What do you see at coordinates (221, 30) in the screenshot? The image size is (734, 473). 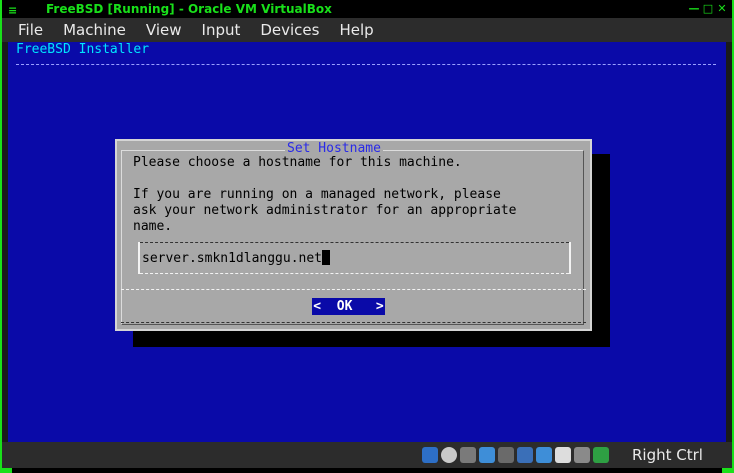 I see `menu-input: Input` at bounding box center [221, 30].